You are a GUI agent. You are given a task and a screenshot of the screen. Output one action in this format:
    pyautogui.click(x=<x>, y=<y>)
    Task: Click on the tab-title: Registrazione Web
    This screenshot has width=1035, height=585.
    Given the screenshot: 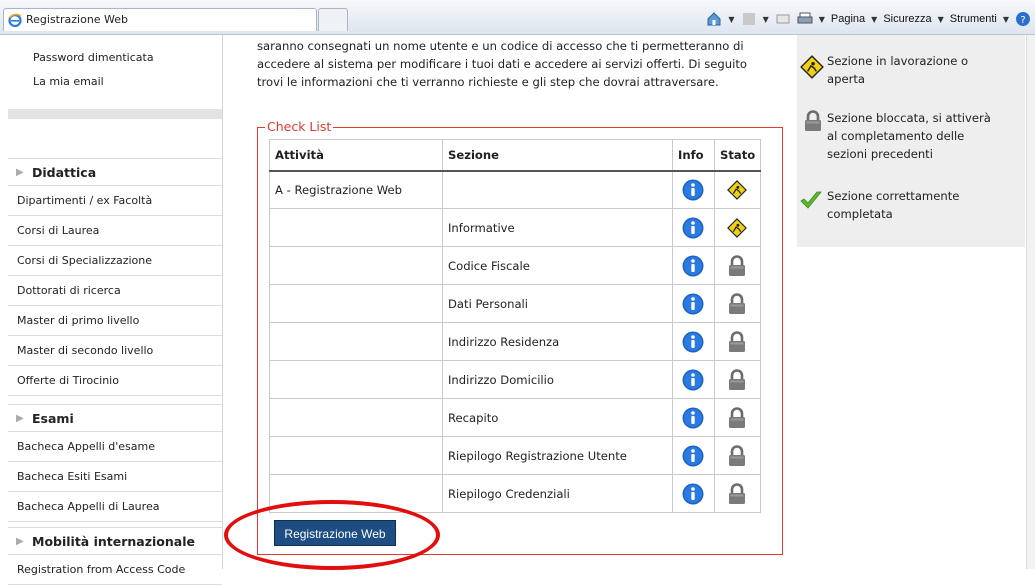 What is the action you would take?
    pyautogui.click(x=77, y=19)
    